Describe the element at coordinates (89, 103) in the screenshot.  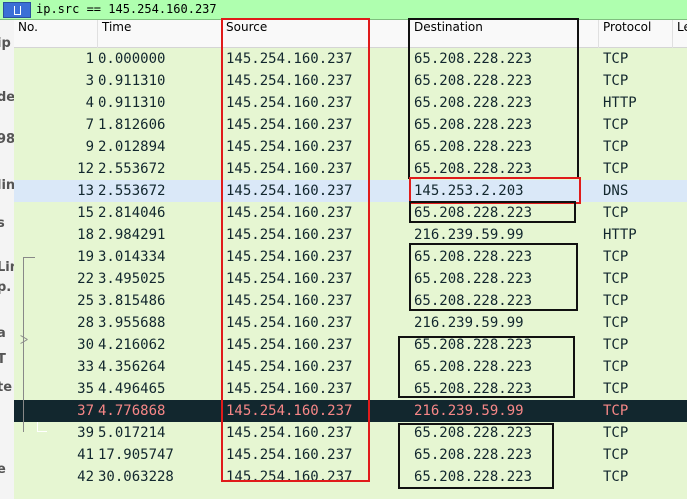
I see `packet-no: 4` at that location.